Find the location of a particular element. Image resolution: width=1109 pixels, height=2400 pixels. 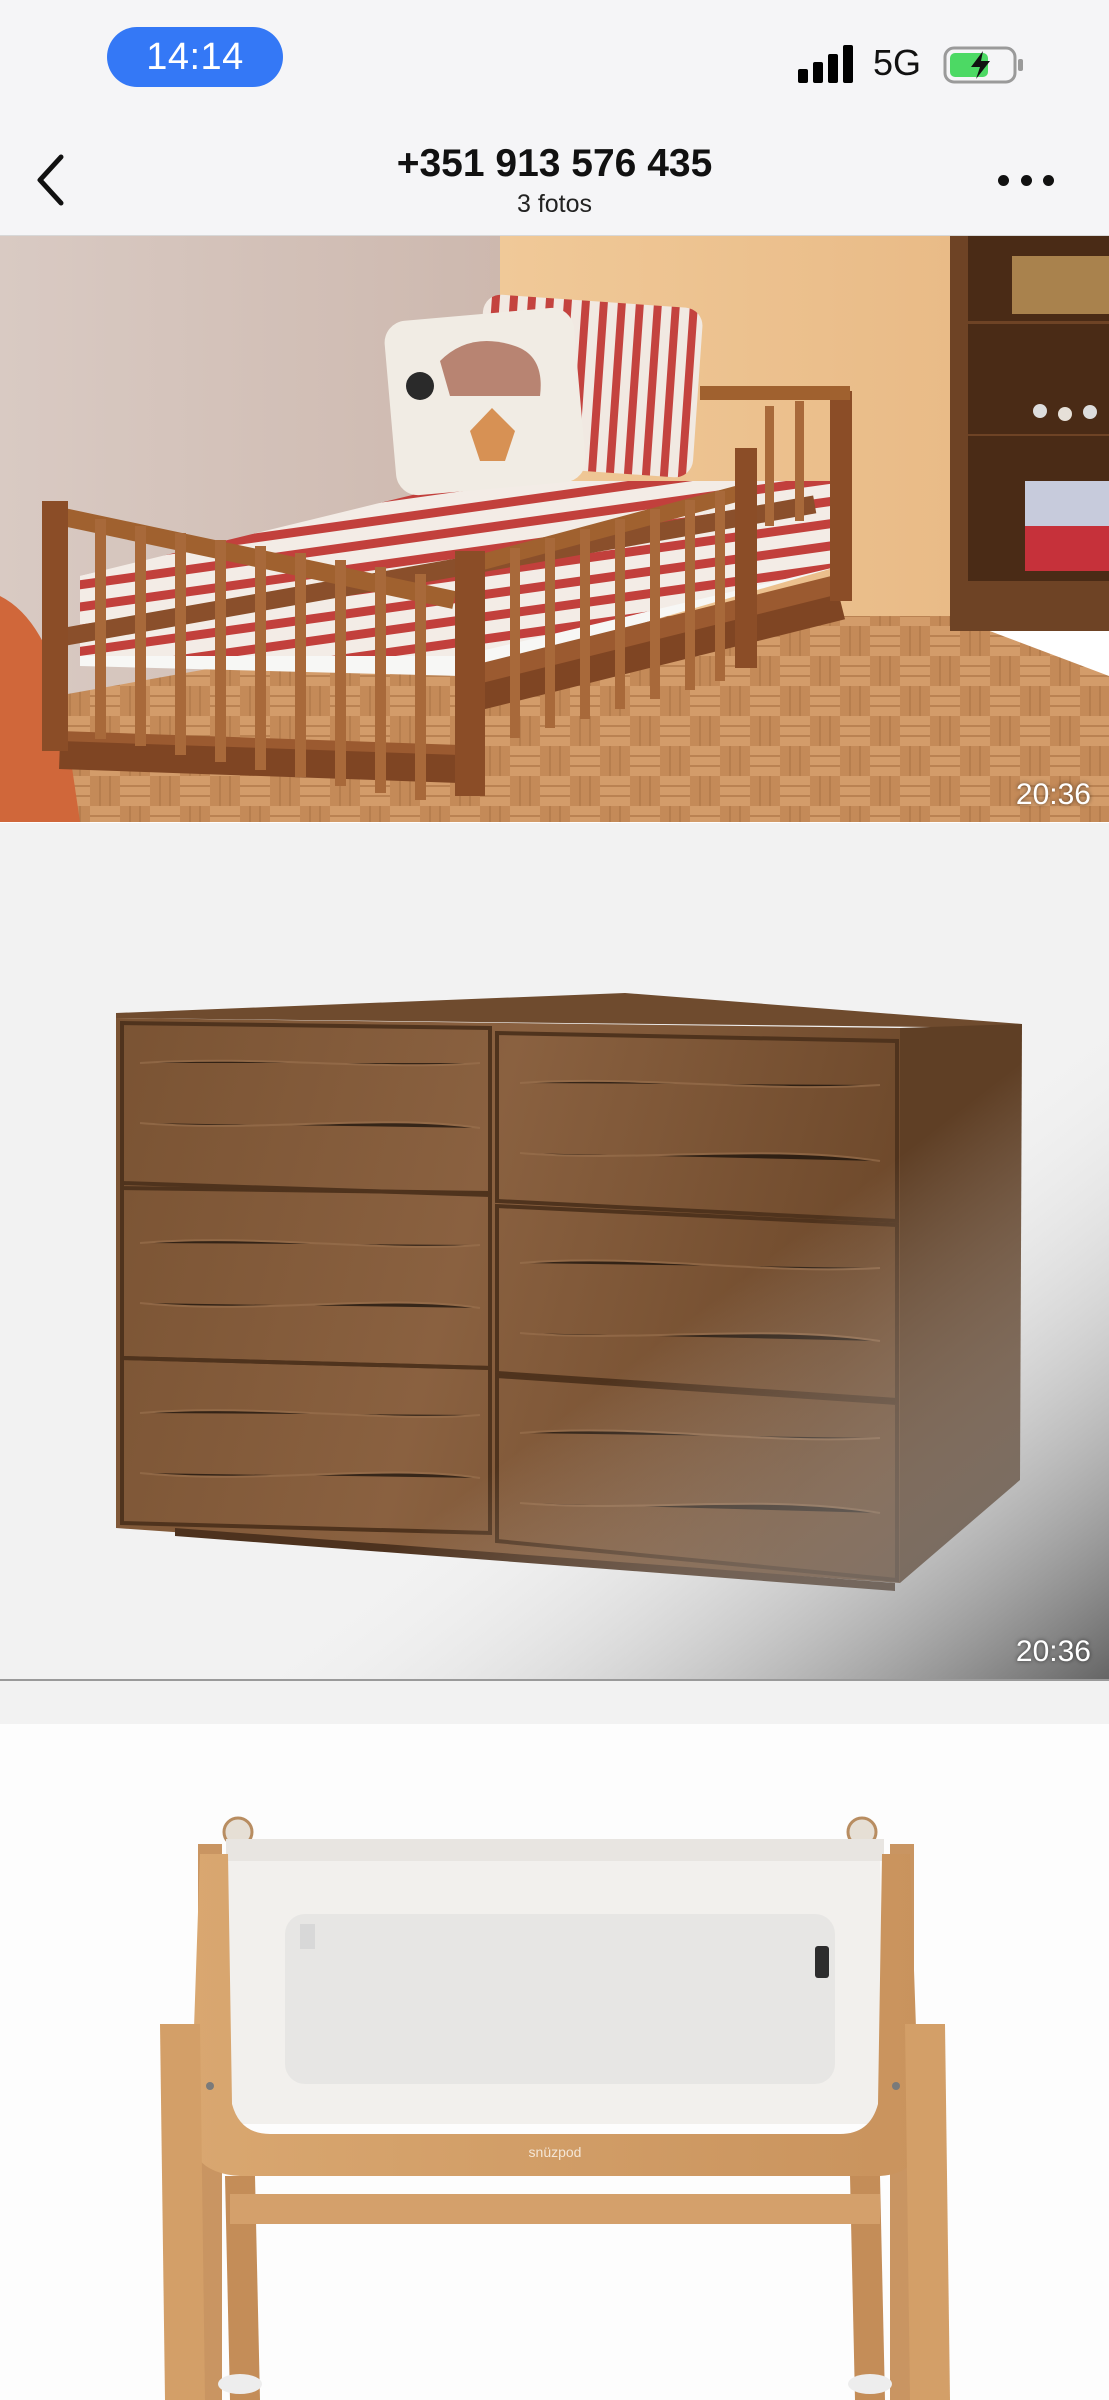

signal-icon is located at coordinates (828, 63).